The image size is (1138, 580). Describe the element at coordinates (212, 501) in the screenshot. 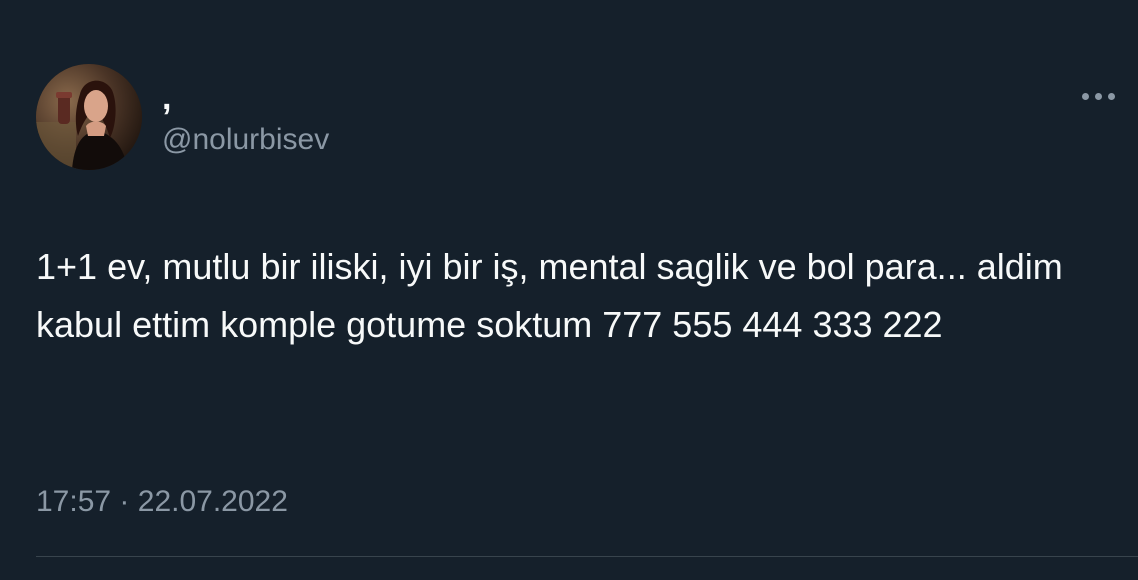

I see `tweet-date: 22.07.2022` at that location.